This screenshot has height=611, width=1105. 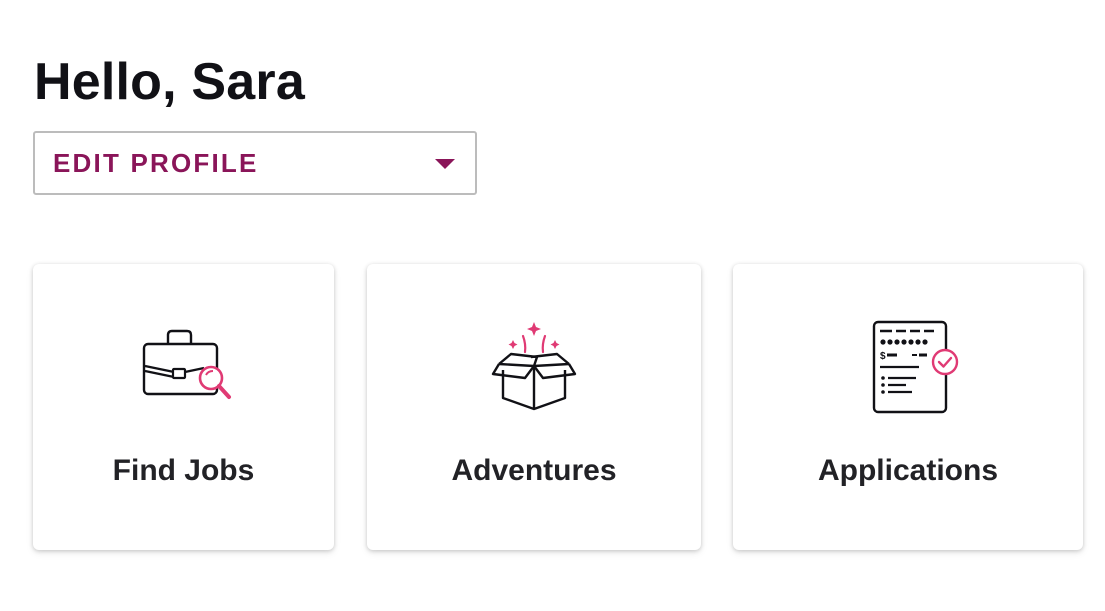 What do you see at coordinates (534, 470) in the screenshot?
I see `adventures-label: Adventures` at bounding box center [534, 470].